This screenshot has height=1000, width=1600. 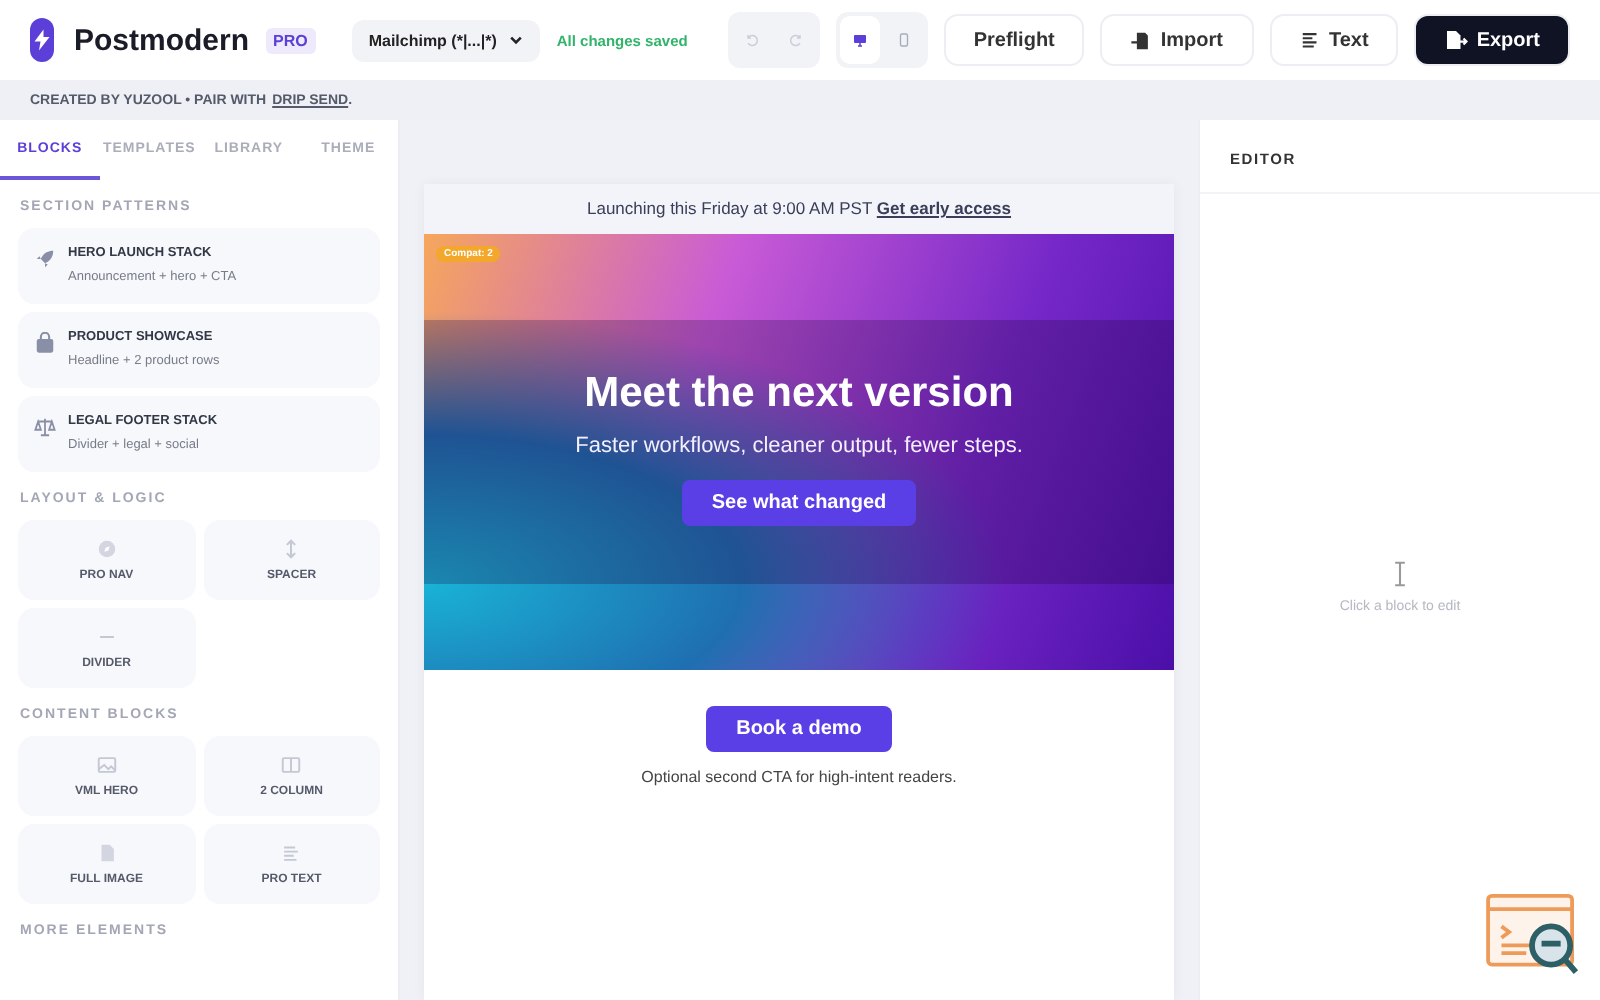 I want to click on bag-icon, so click(x=45, y=343).